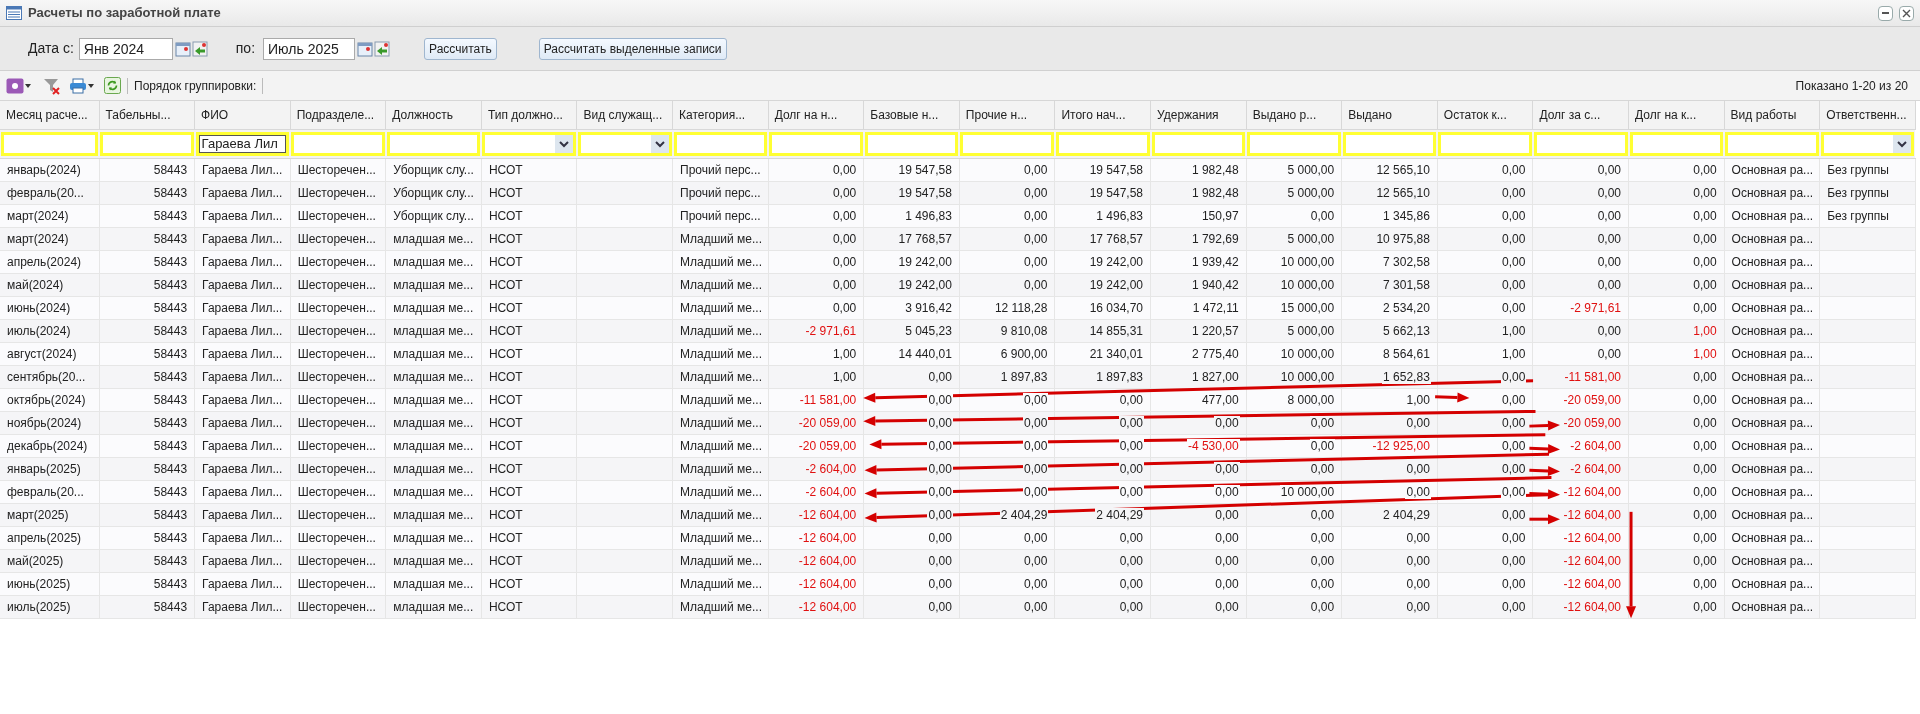 Image resolution: width=1920 pixels, height=714 pixels. Describe the element at coordinates (1906, 13) in the screenshot. I see `close-button` at that location.